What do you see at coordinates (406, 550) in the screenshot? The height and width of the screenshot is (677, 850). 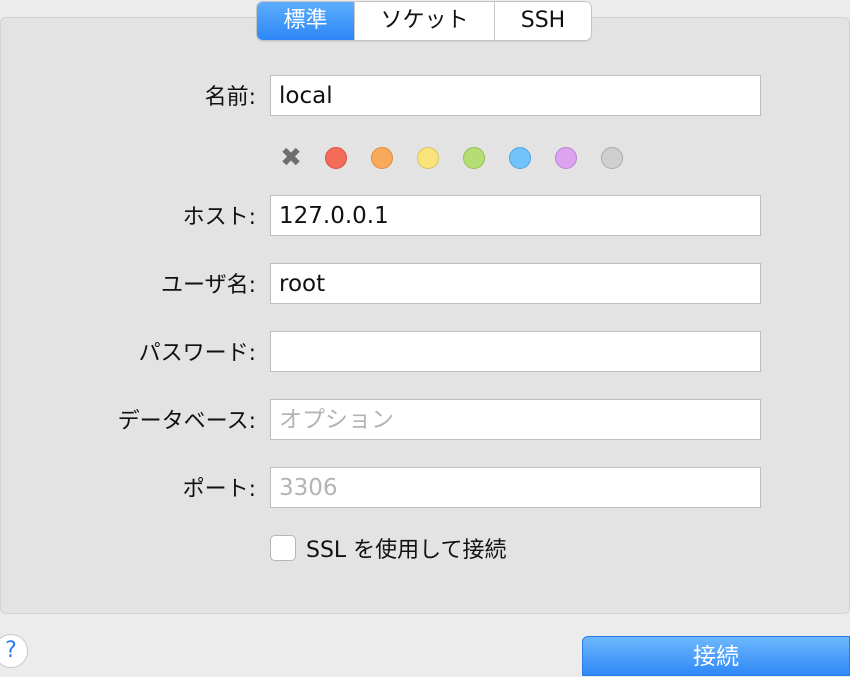 I see `ssl-label: SSL を使用して接続` at bounding box center [406, 550].